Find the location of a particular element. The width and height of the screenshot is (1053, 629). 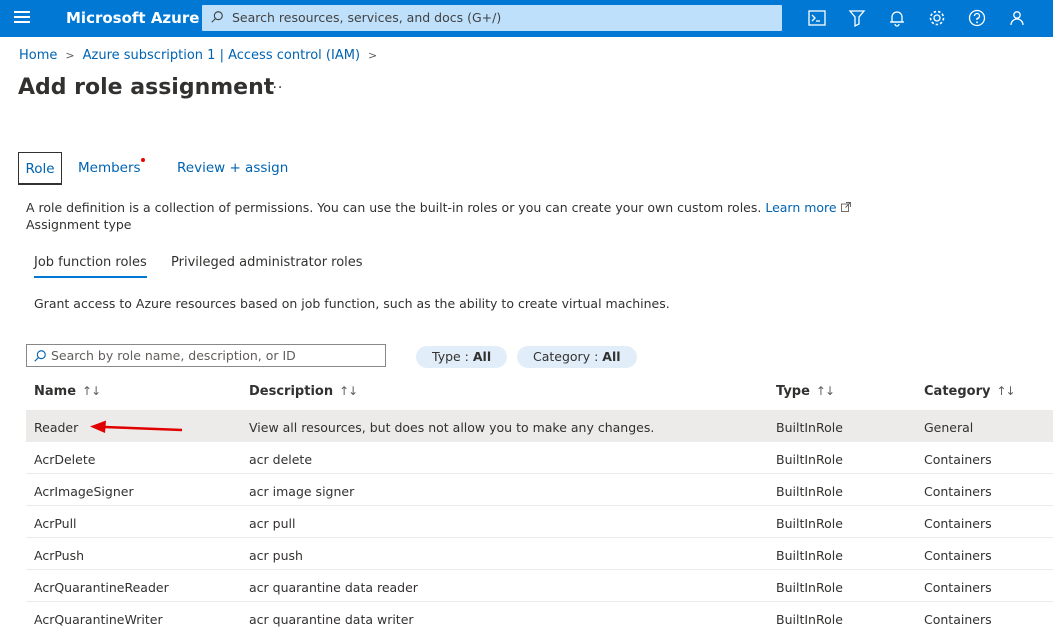

tab-role: Role is located at coordinates (40, 168).